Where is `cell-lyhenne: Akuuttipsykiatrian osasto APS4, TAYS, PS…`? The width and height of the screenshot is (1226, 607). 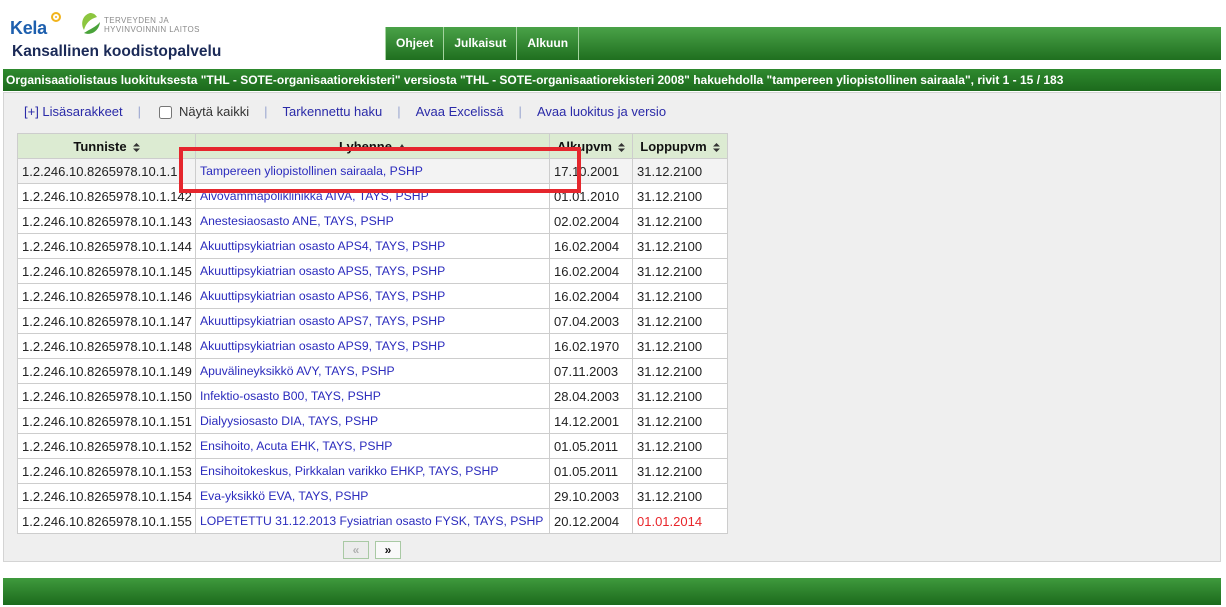 cell-lyhenne: Akuuttipsykiatrian osasto APS4, TAYS, PS… is located at coordinates (372, 246).